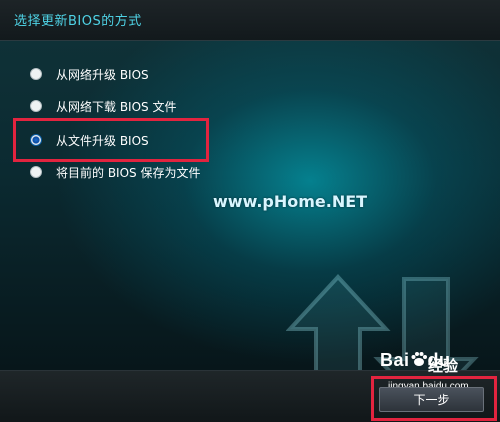  Describe the element at coordinates (128, 172) in the screenshot. I see `option-label: 将目前的 BIOS 保存为文件` at that location.